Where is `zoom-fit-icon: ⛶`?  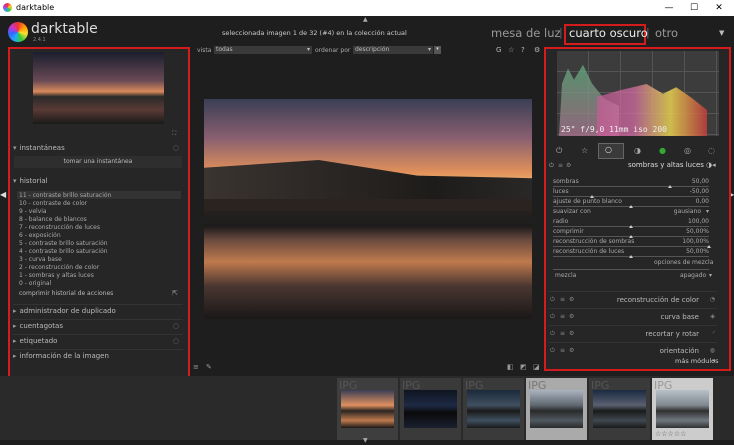 zoom-fit-icon: ⛶ is located at coordinates (174, 134).